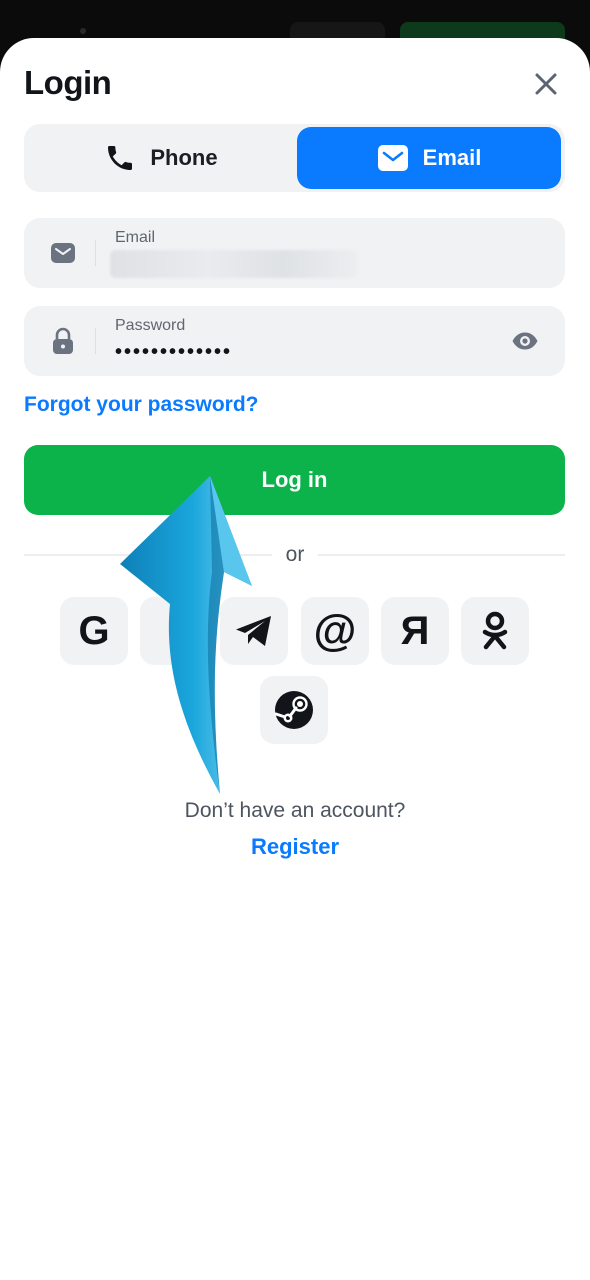  Describe the element at coordinates (150, 325) in the screenshot. I see `password-label: Password` at that location.